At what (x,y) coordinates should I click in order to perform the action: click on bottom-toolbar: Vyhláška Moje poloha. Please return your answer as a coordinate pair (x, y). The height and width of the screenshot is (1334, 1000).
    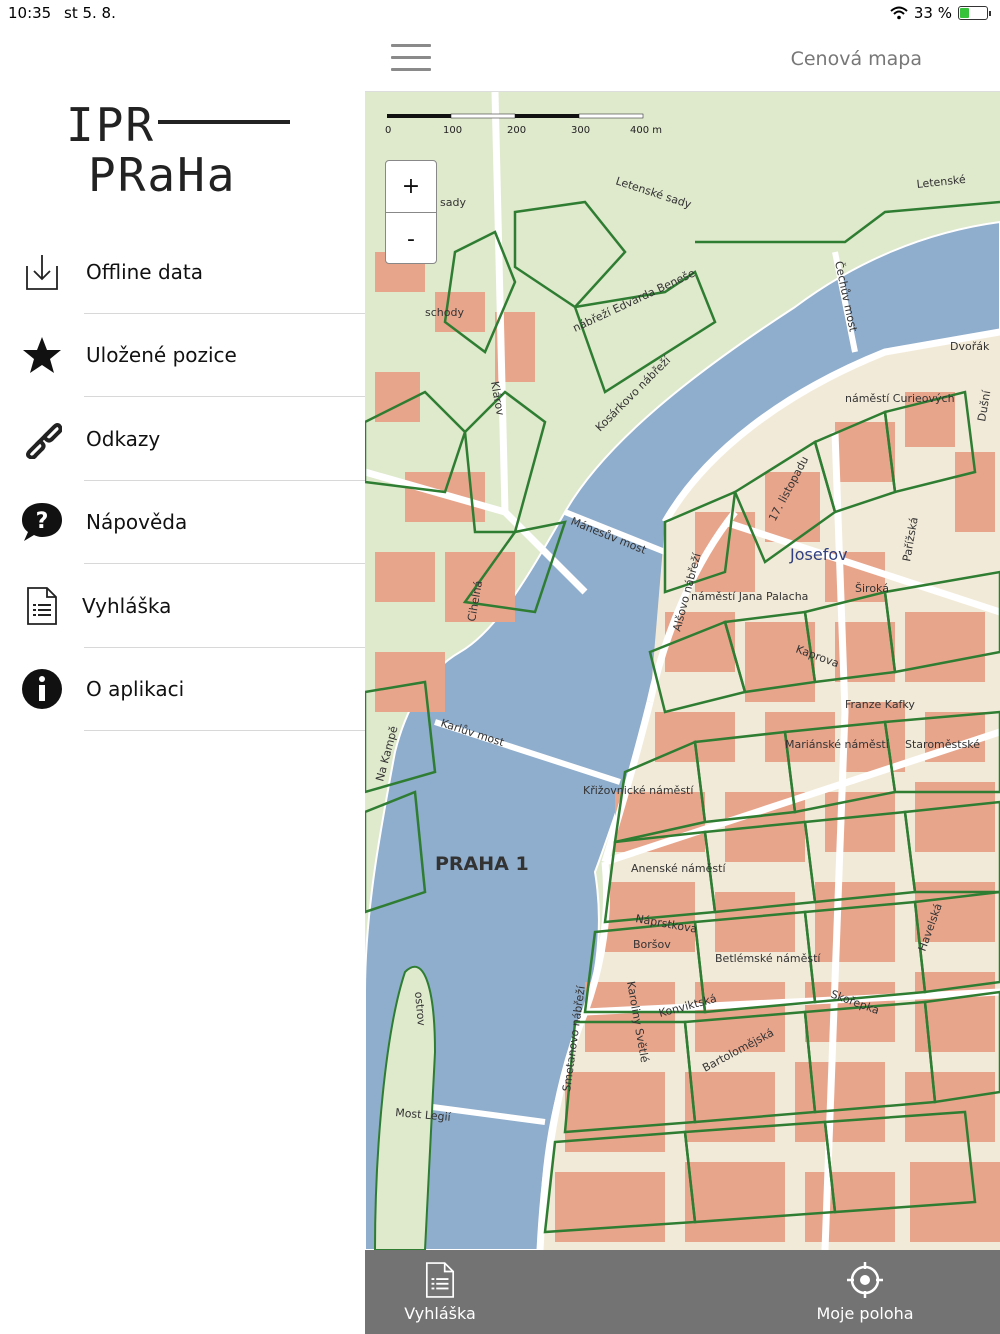
    Looking at the image, I should click on (682, 1292).